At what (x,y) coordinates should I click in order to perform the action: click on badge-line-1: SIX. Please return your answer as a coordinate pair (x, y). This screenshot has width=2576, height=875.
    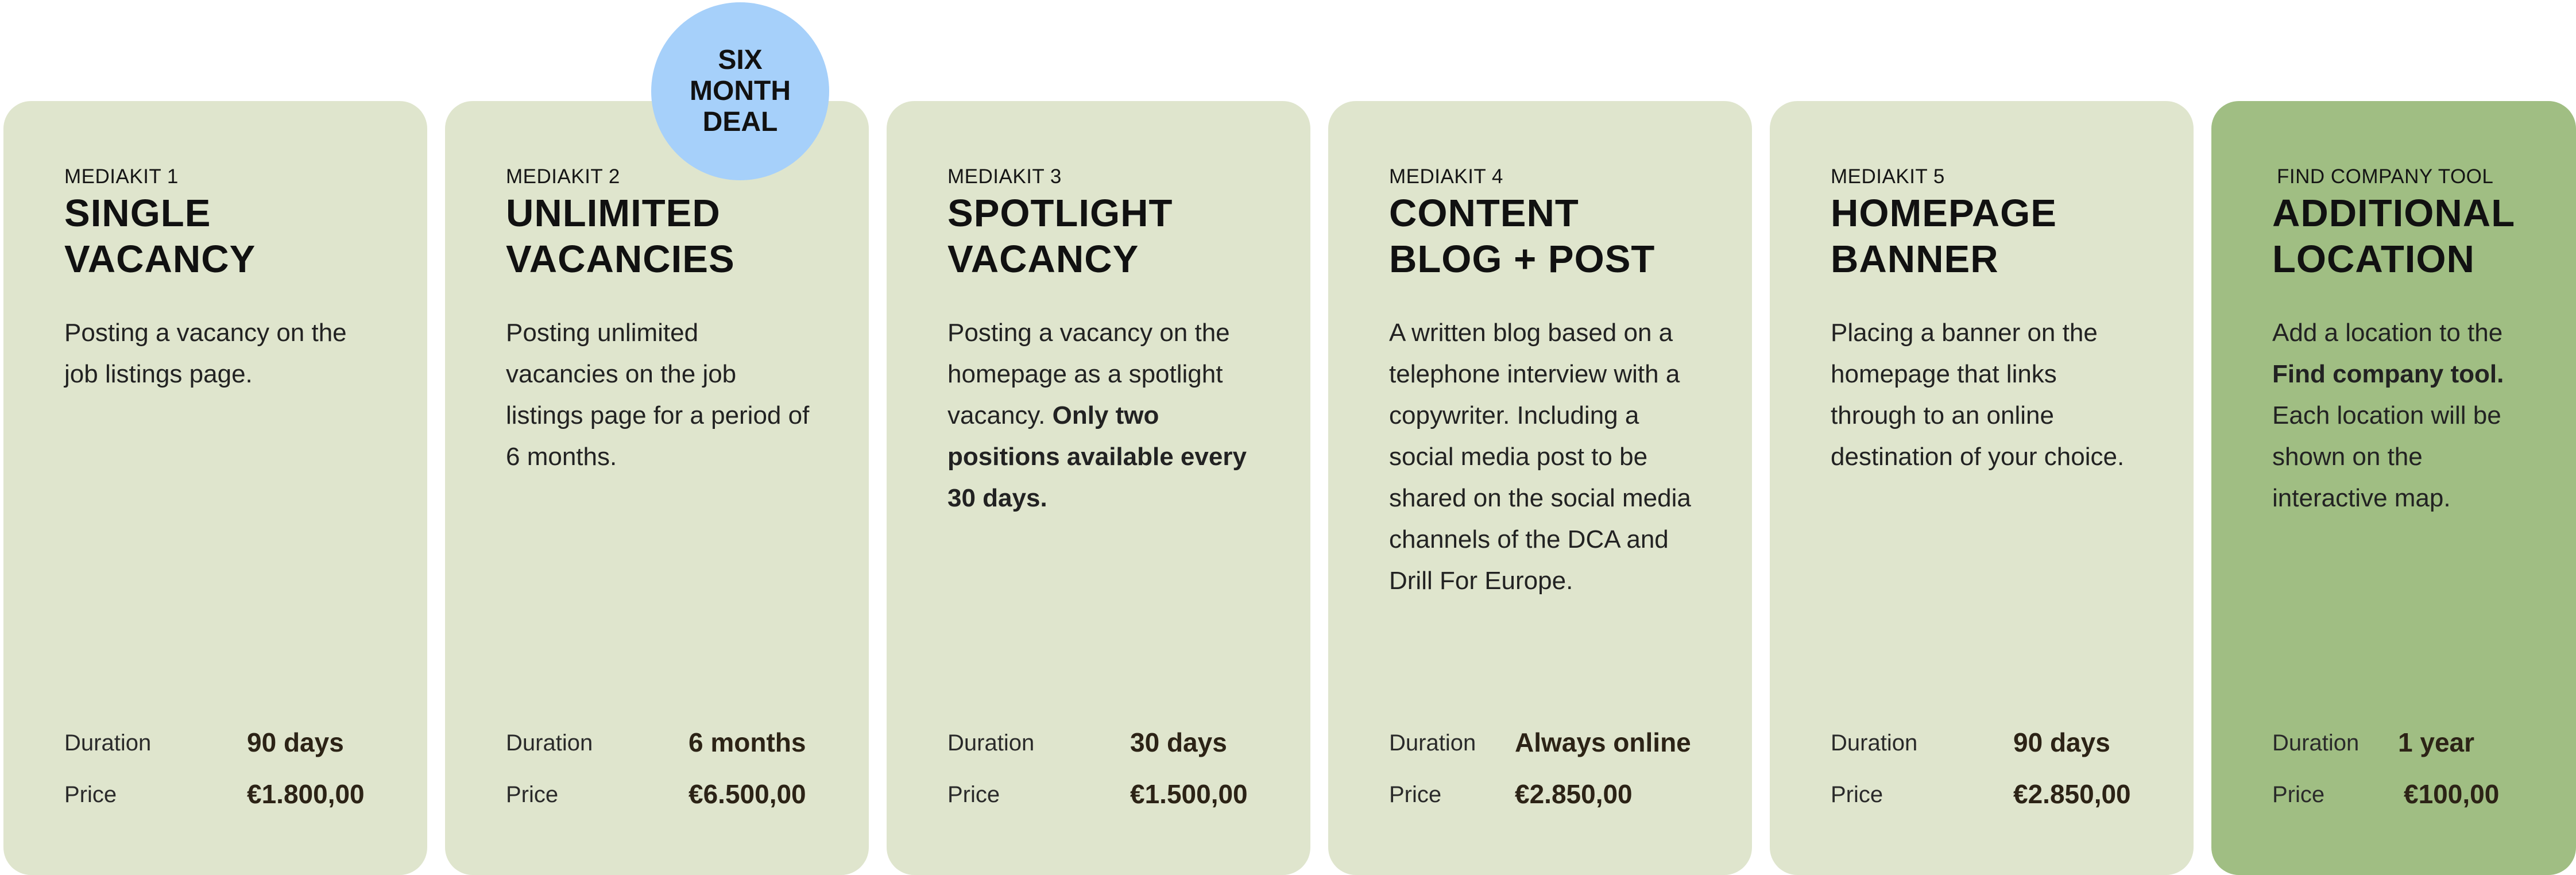
    Looking at the image, I should click on (740, 60).